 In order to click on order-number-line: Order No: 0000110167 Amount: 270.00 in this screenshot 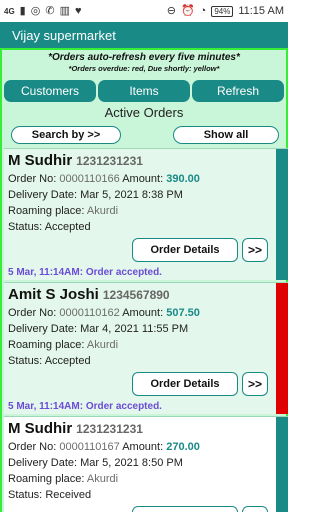, I will do `click(104, 447)`.